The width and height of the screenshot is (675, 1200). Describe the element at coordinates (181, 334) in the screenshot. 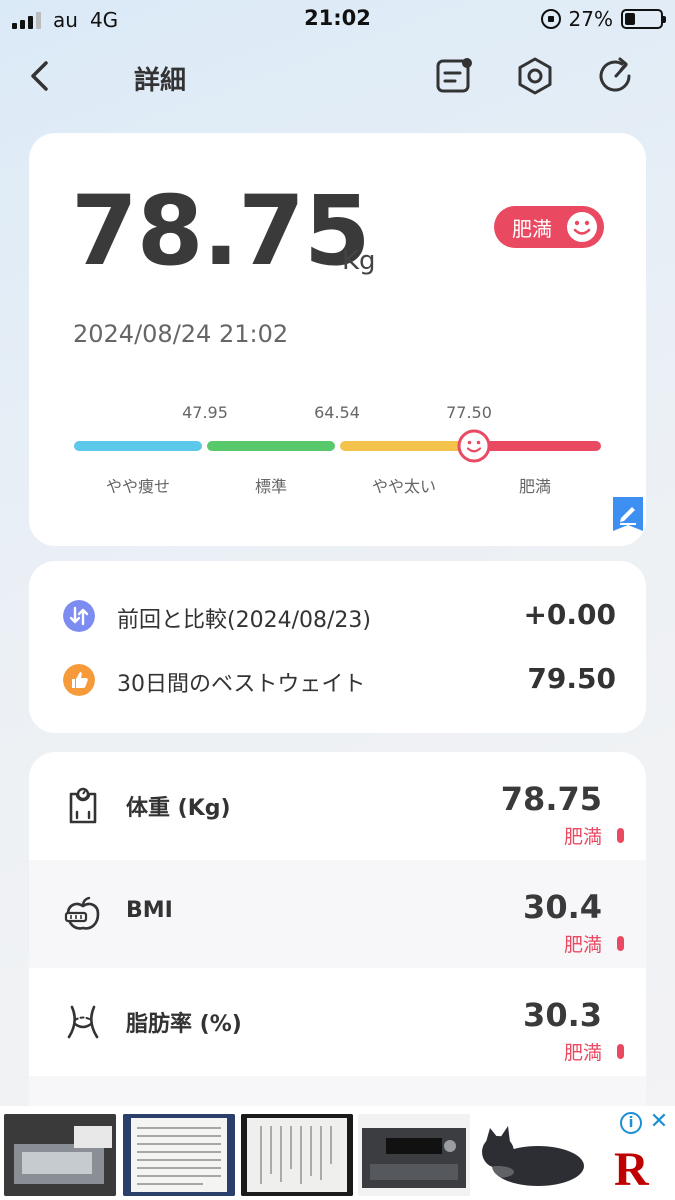

I see `measurement-datetime: 2024/08/24 21:02` at that location.